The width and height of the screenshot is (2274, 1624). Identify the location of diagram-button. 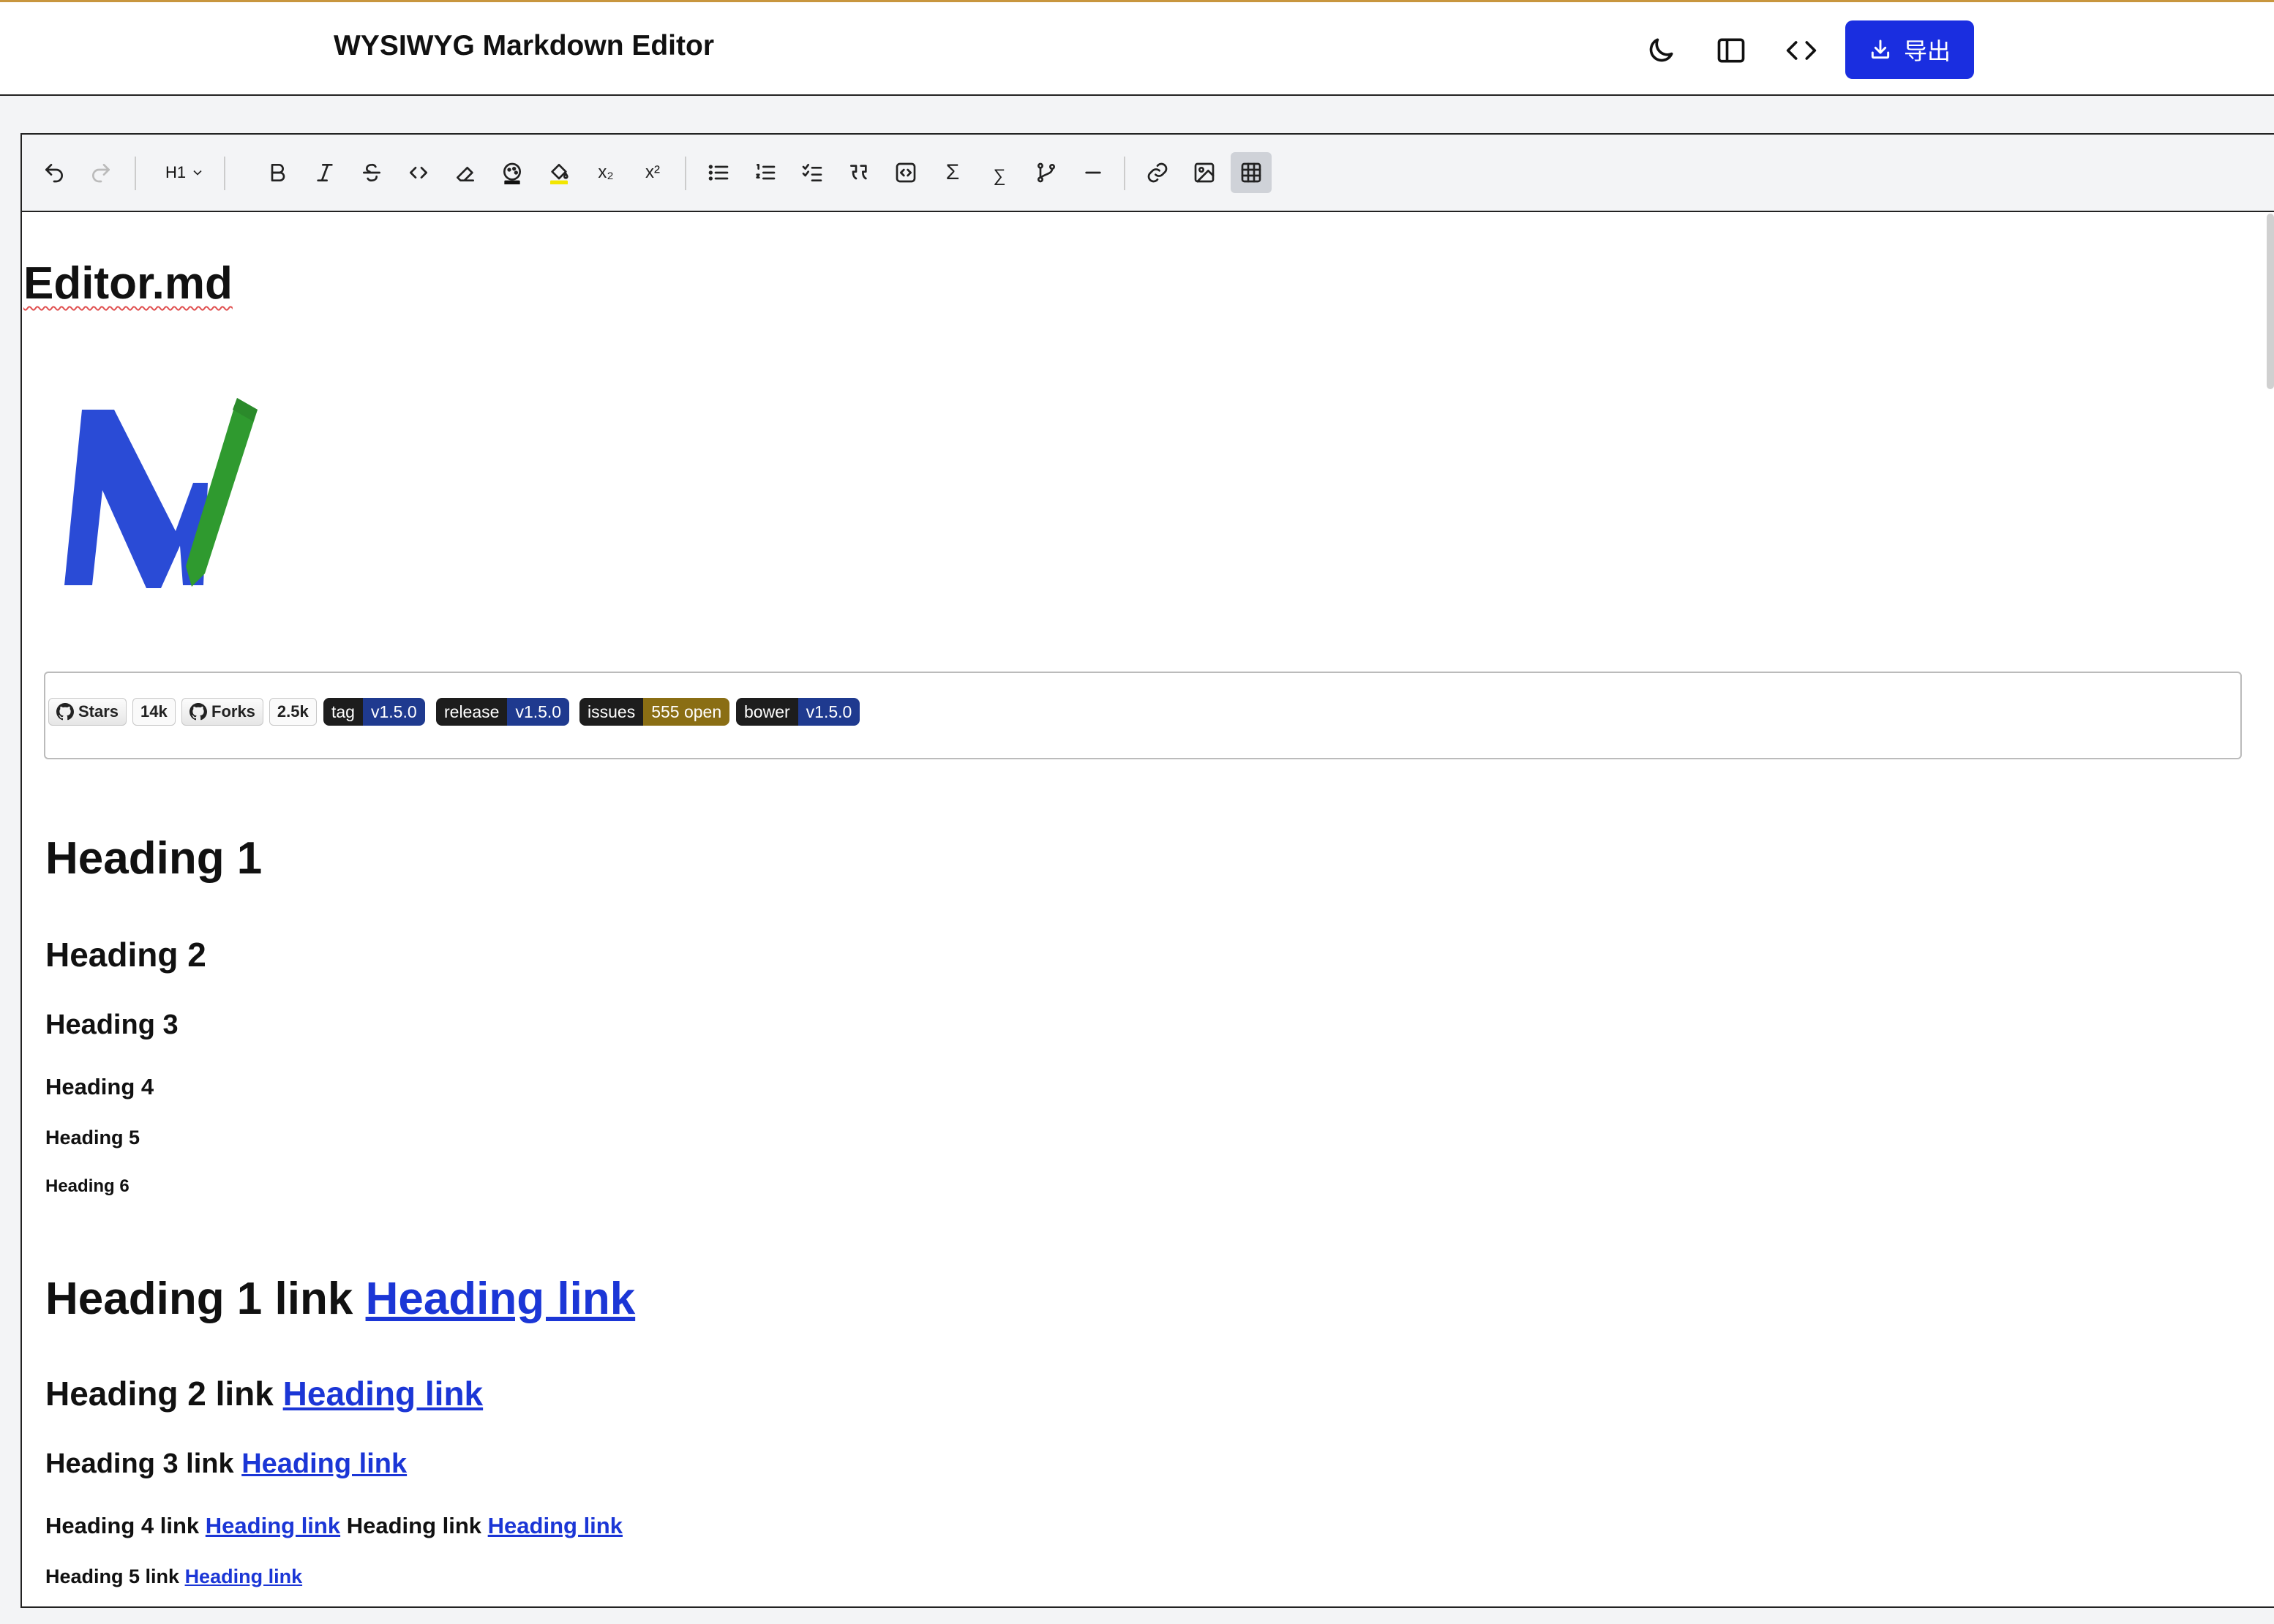
(1046, 172).